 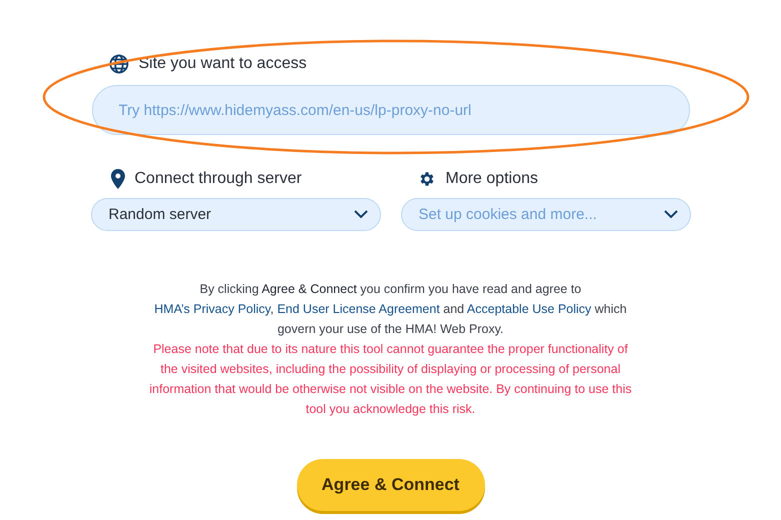 I want to click on server-dropdown: Random server, so click(x=235, y=214).